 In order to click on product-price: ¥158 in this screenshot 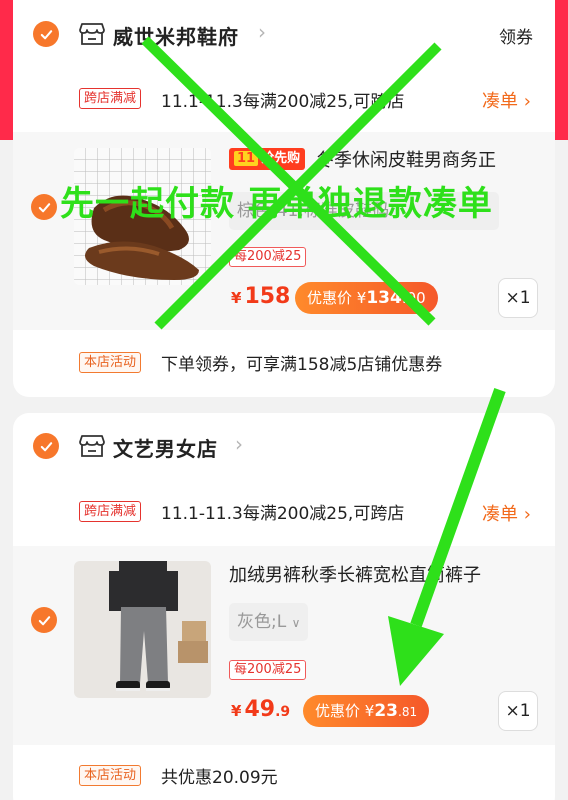, I will do `click(261, 296)`.